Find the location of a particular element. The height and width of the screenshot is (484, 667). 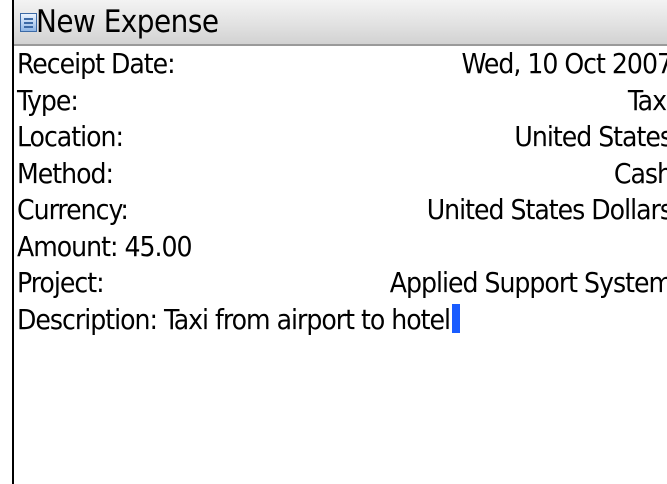

description-input: Taxi from airport to hotel is located at coordinates (307, 319).